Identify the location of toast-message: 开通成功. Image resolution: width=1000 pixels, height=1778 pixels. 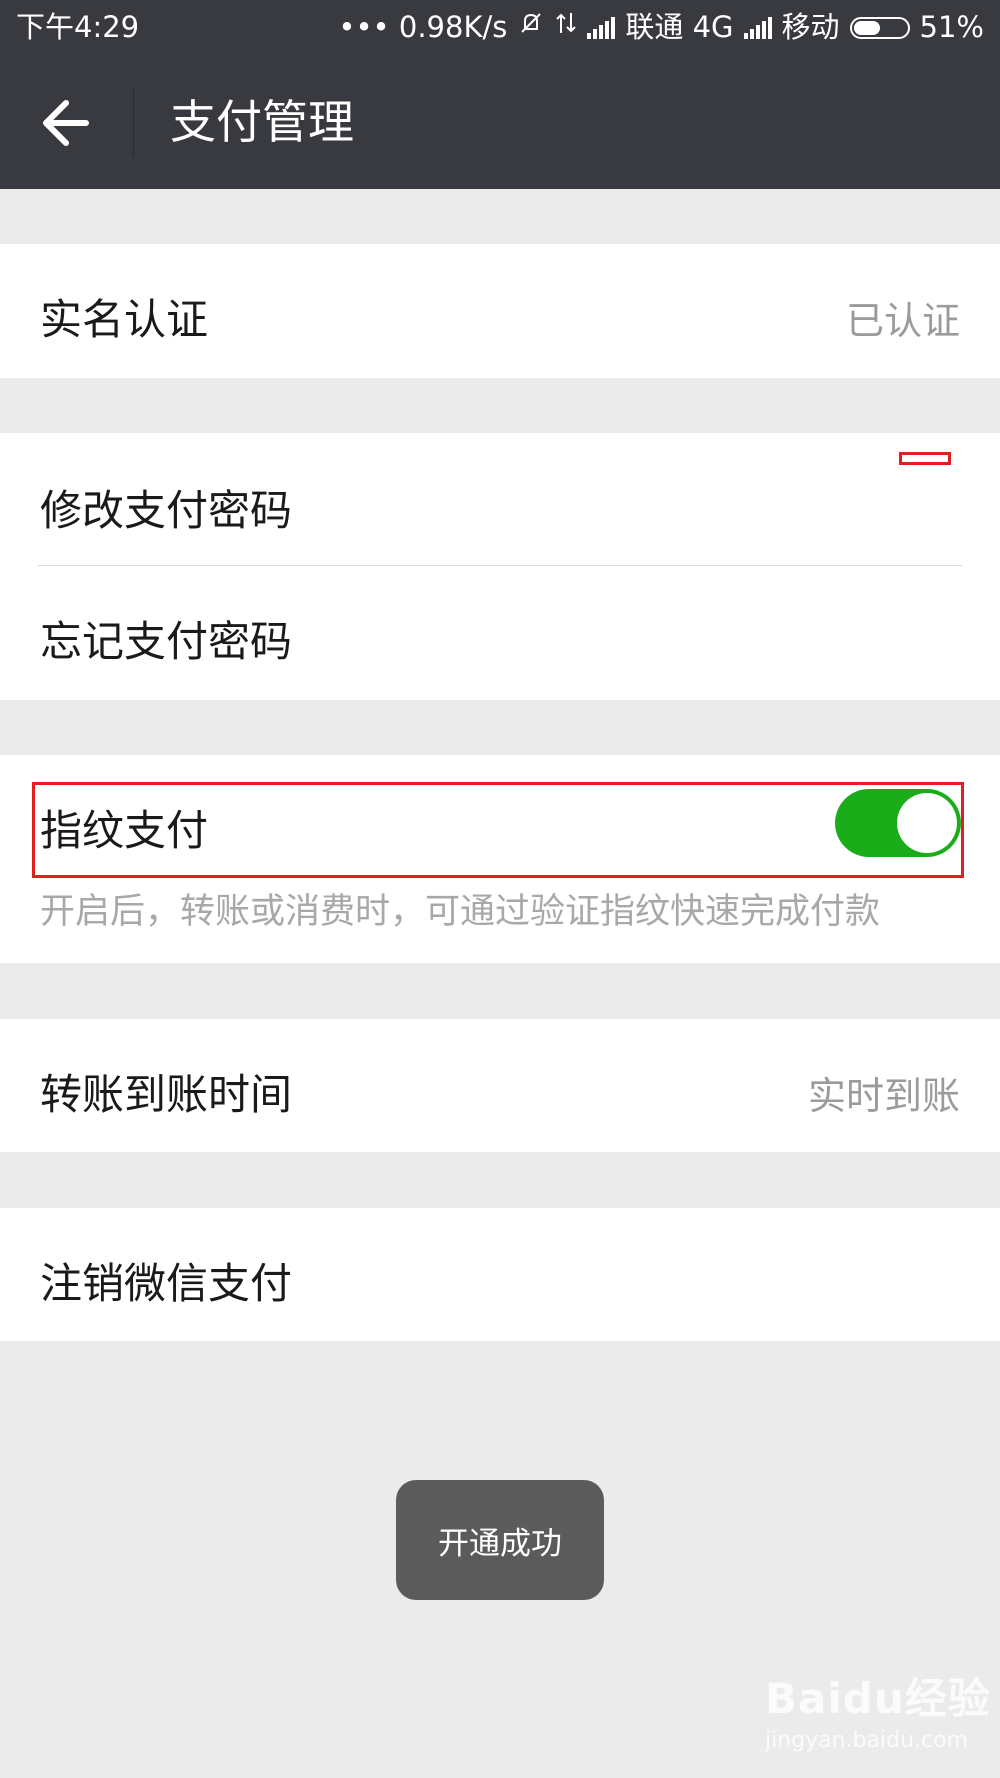
(500, 1540).